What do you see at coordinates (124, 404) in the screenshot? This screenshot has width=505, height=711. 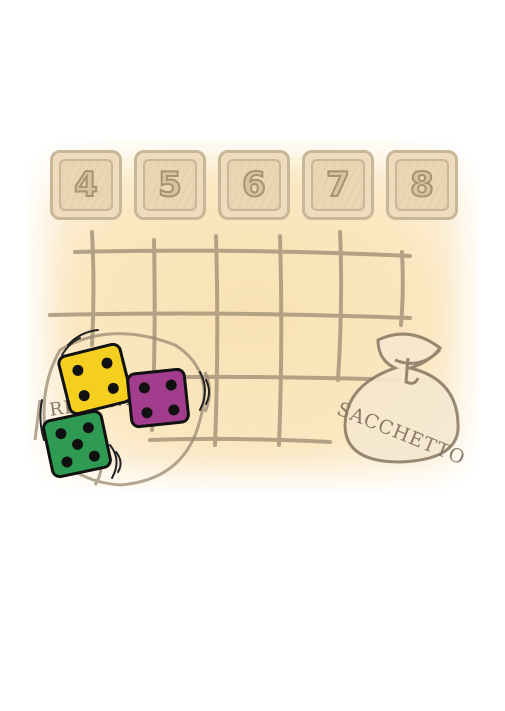 I see `dice-motion-lines` at bounding box center [124, 404].